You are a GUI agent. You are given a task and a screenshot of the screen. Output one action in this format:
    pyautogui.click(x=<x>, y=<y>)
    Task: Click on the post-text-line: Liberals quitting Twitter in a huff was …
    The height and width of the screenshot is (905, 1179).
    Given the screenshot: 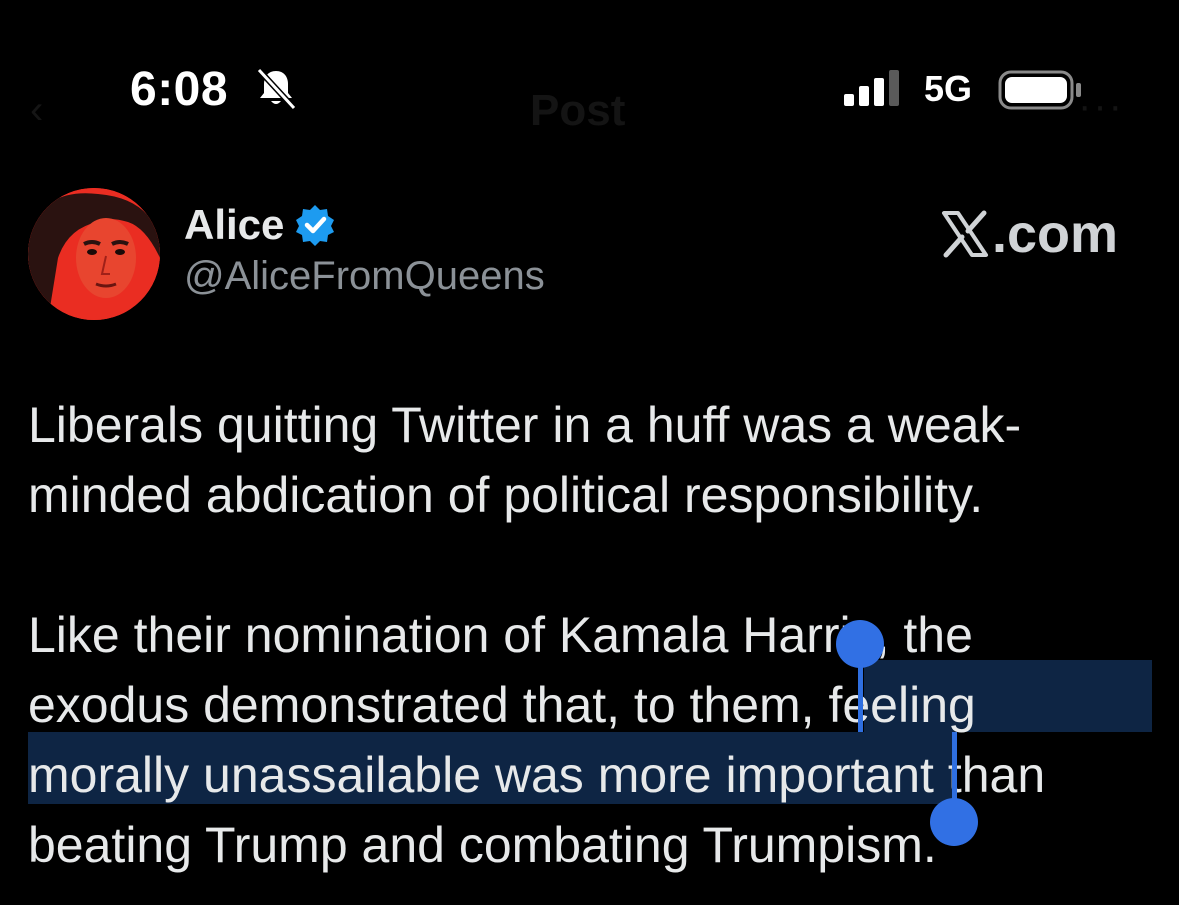 What is the action you would take?
    pyautogui.click(x=524, y=425)
    